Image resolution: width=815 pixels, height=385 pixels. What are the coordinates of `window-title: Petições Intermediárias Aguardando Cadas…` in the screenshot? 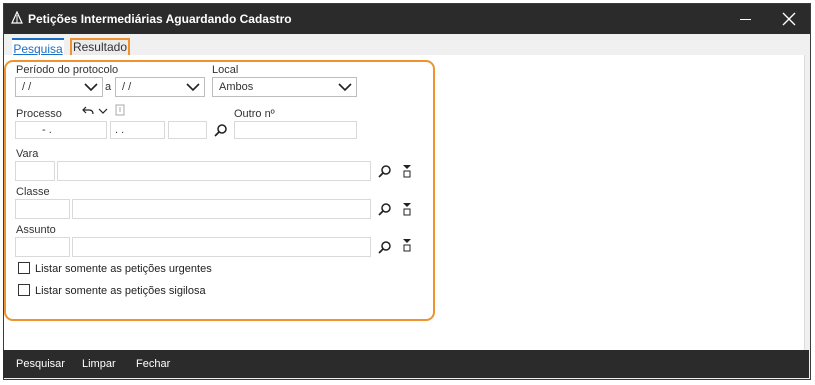 It's located at (160, 19).